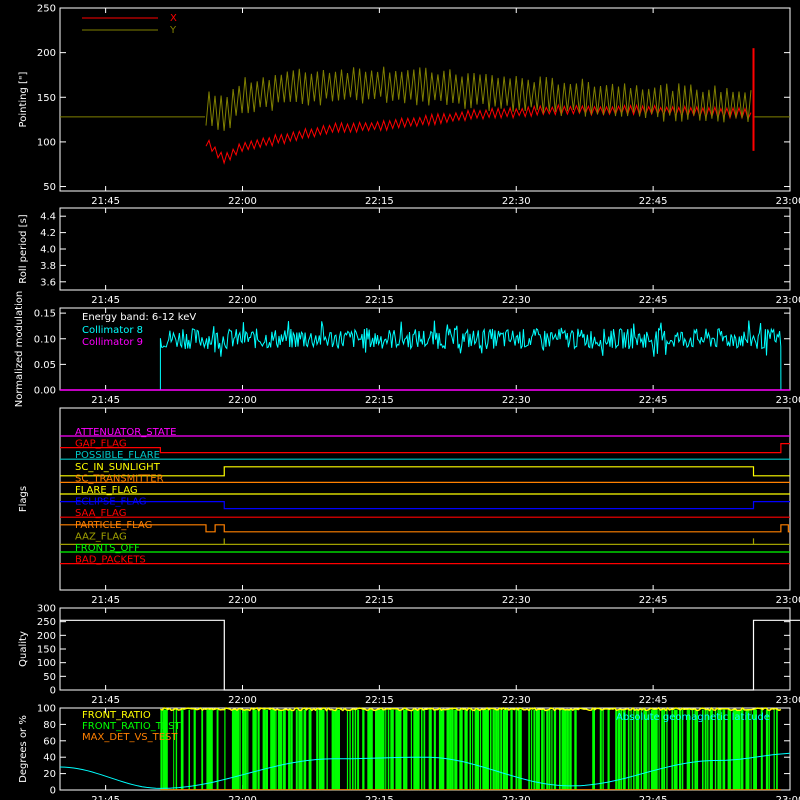 The height and width of the screenshot is (800, 800). I want to click on y-axis-label: Quality, so click(23, 649).